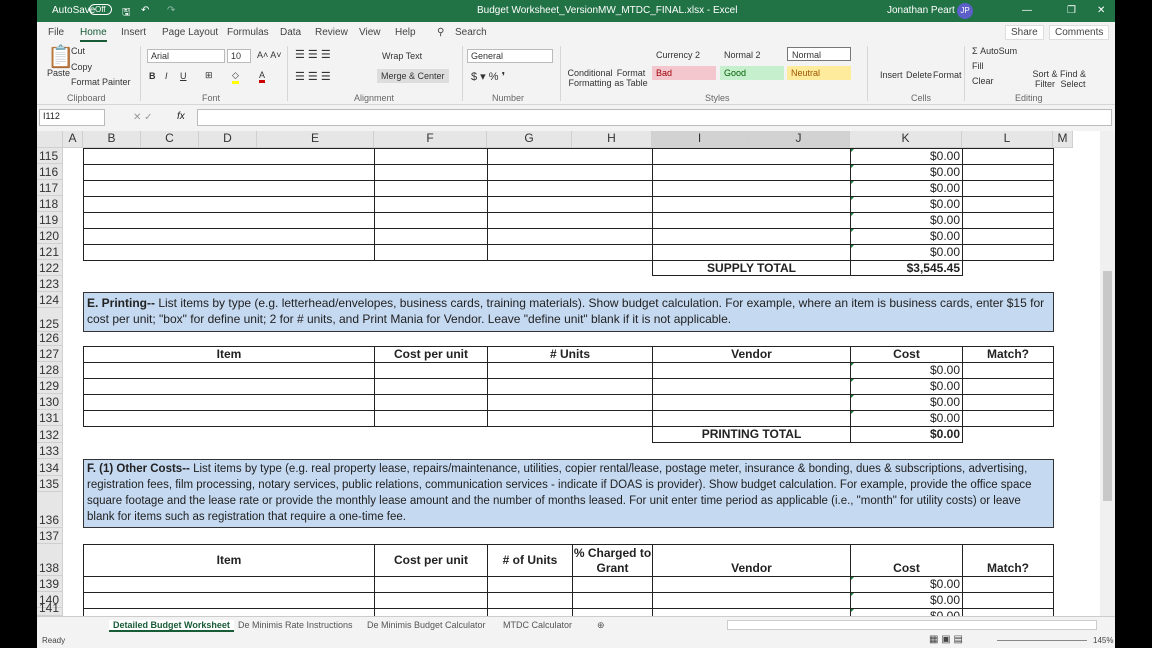 This screenshot has height=648, width=1152. Describe the element at coordinates (50, 252) in the screenshot. I see `row-header-121: 121` at that location.